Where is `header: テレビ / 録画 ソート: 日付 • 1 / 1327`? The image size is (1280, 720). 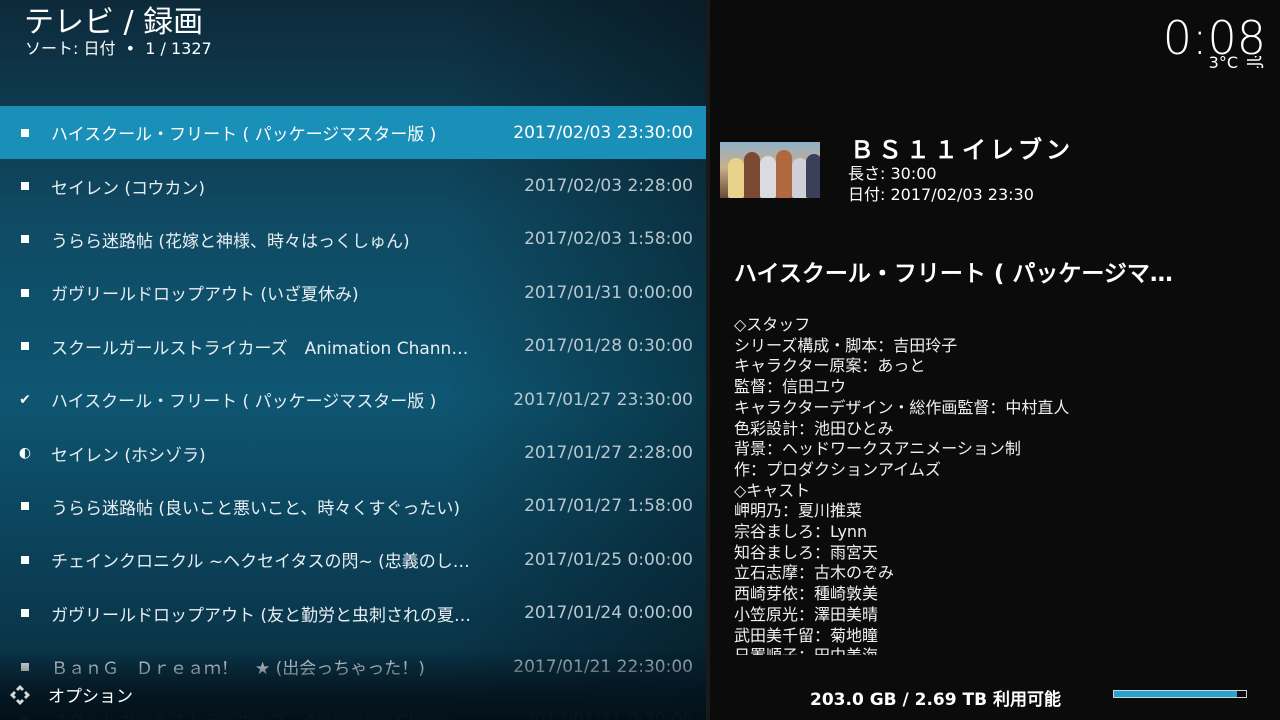 header: テレビ / 録画 ソート: 日付 • 1 / 1327 is located at coordinates (118, 32).